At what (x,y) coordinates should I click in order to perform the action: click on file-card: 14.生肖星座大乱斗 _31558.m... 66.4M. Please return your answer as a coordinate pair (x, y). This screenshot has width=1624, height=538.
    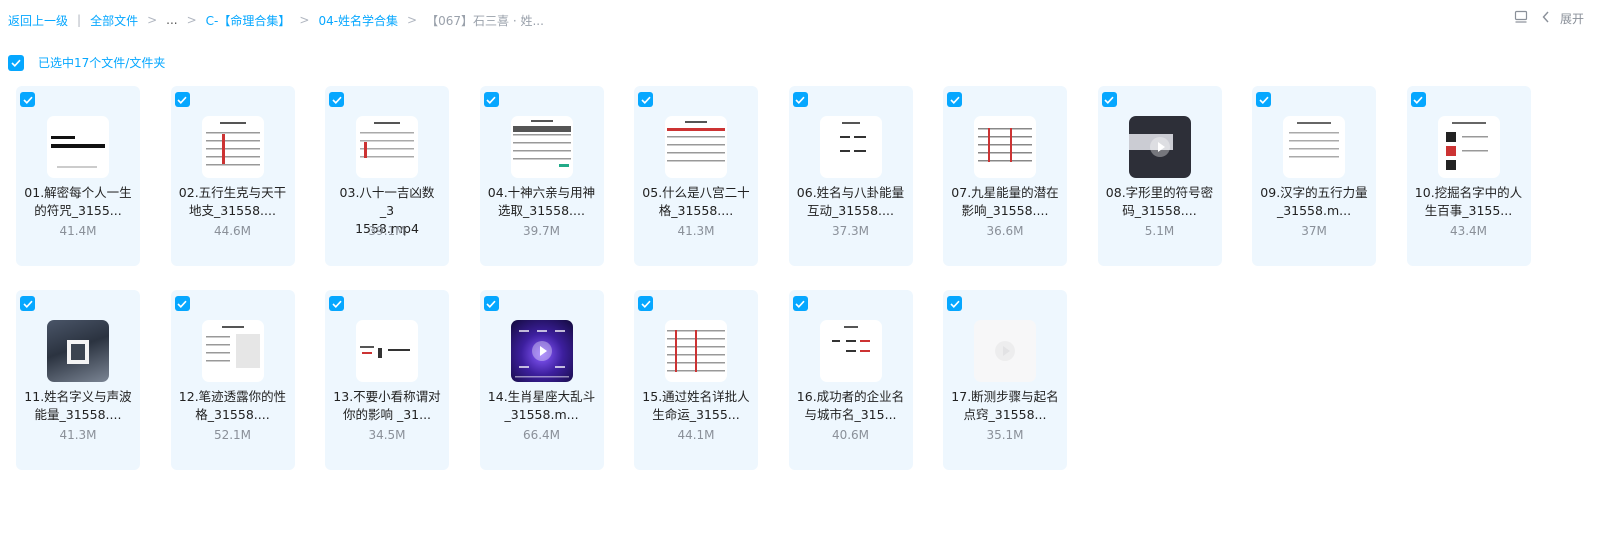
    Looking at the image, I should click on (541, 380).